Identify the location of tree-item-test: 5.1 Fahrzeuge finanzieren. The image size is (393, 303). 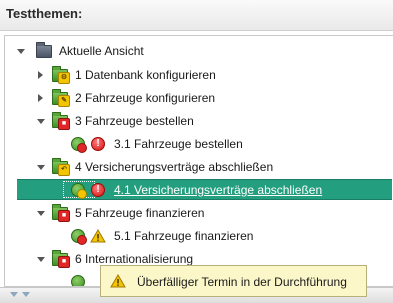
(198, 236).